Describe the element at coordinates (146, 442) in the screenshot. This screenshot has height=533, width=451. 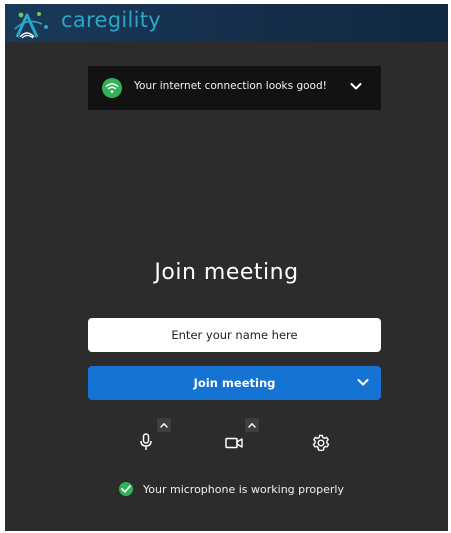
I see `microphone-icon` at that location.